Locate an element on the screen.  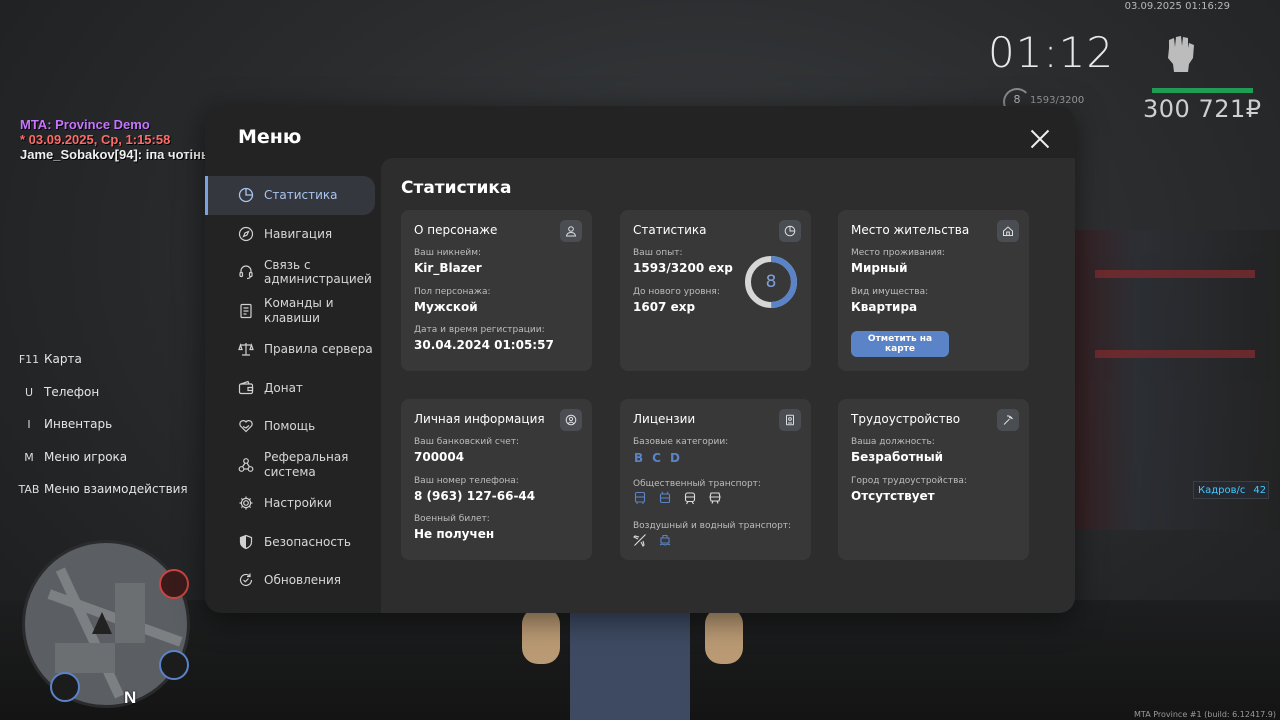
license-card-icon is located at coordinates (790, 420).